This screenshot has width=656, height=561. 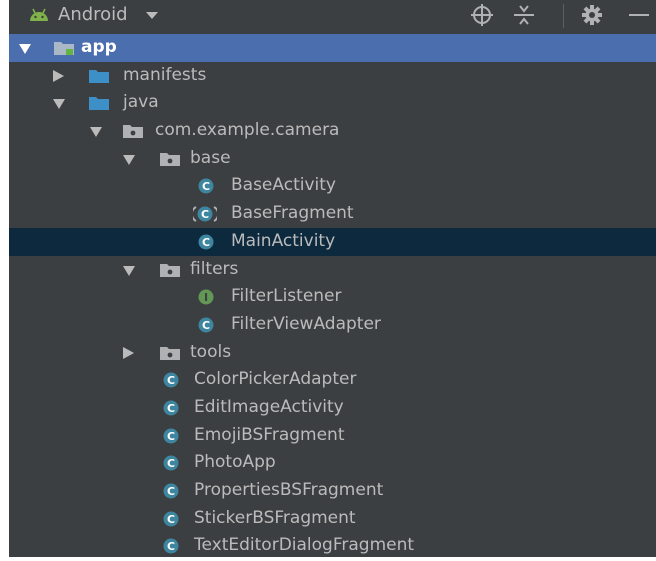 I want to click on tree-node-sticker-bs-fragment: C StickerBSFragment, so click(x=332, y=519).